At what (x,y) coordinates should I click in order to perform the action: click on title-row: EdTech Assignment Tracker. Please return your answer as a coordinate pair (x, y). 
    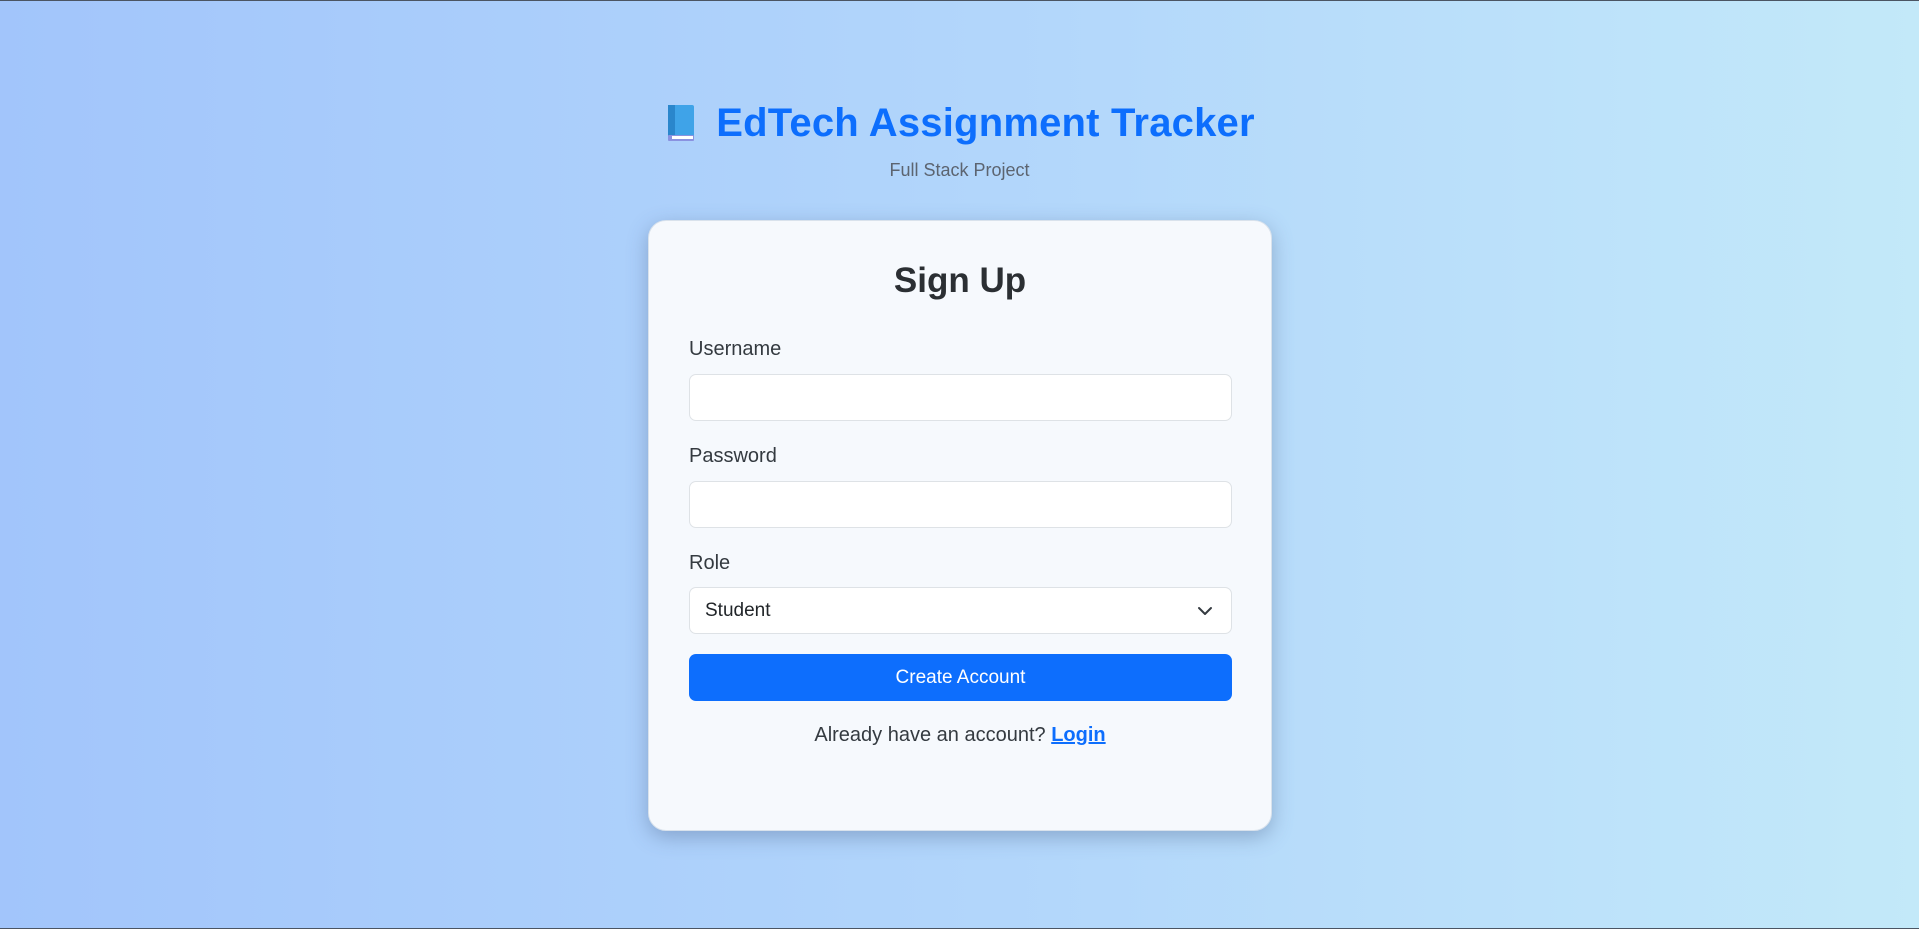
    Looking at the image, I should click on (959, 123).